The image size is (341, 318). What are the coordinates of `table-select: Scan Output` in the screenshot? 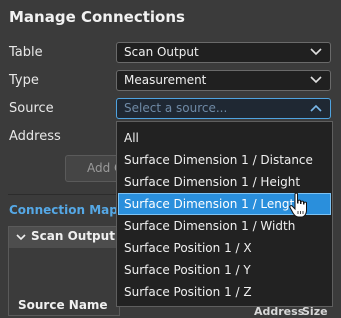 It's located at (223, 52).